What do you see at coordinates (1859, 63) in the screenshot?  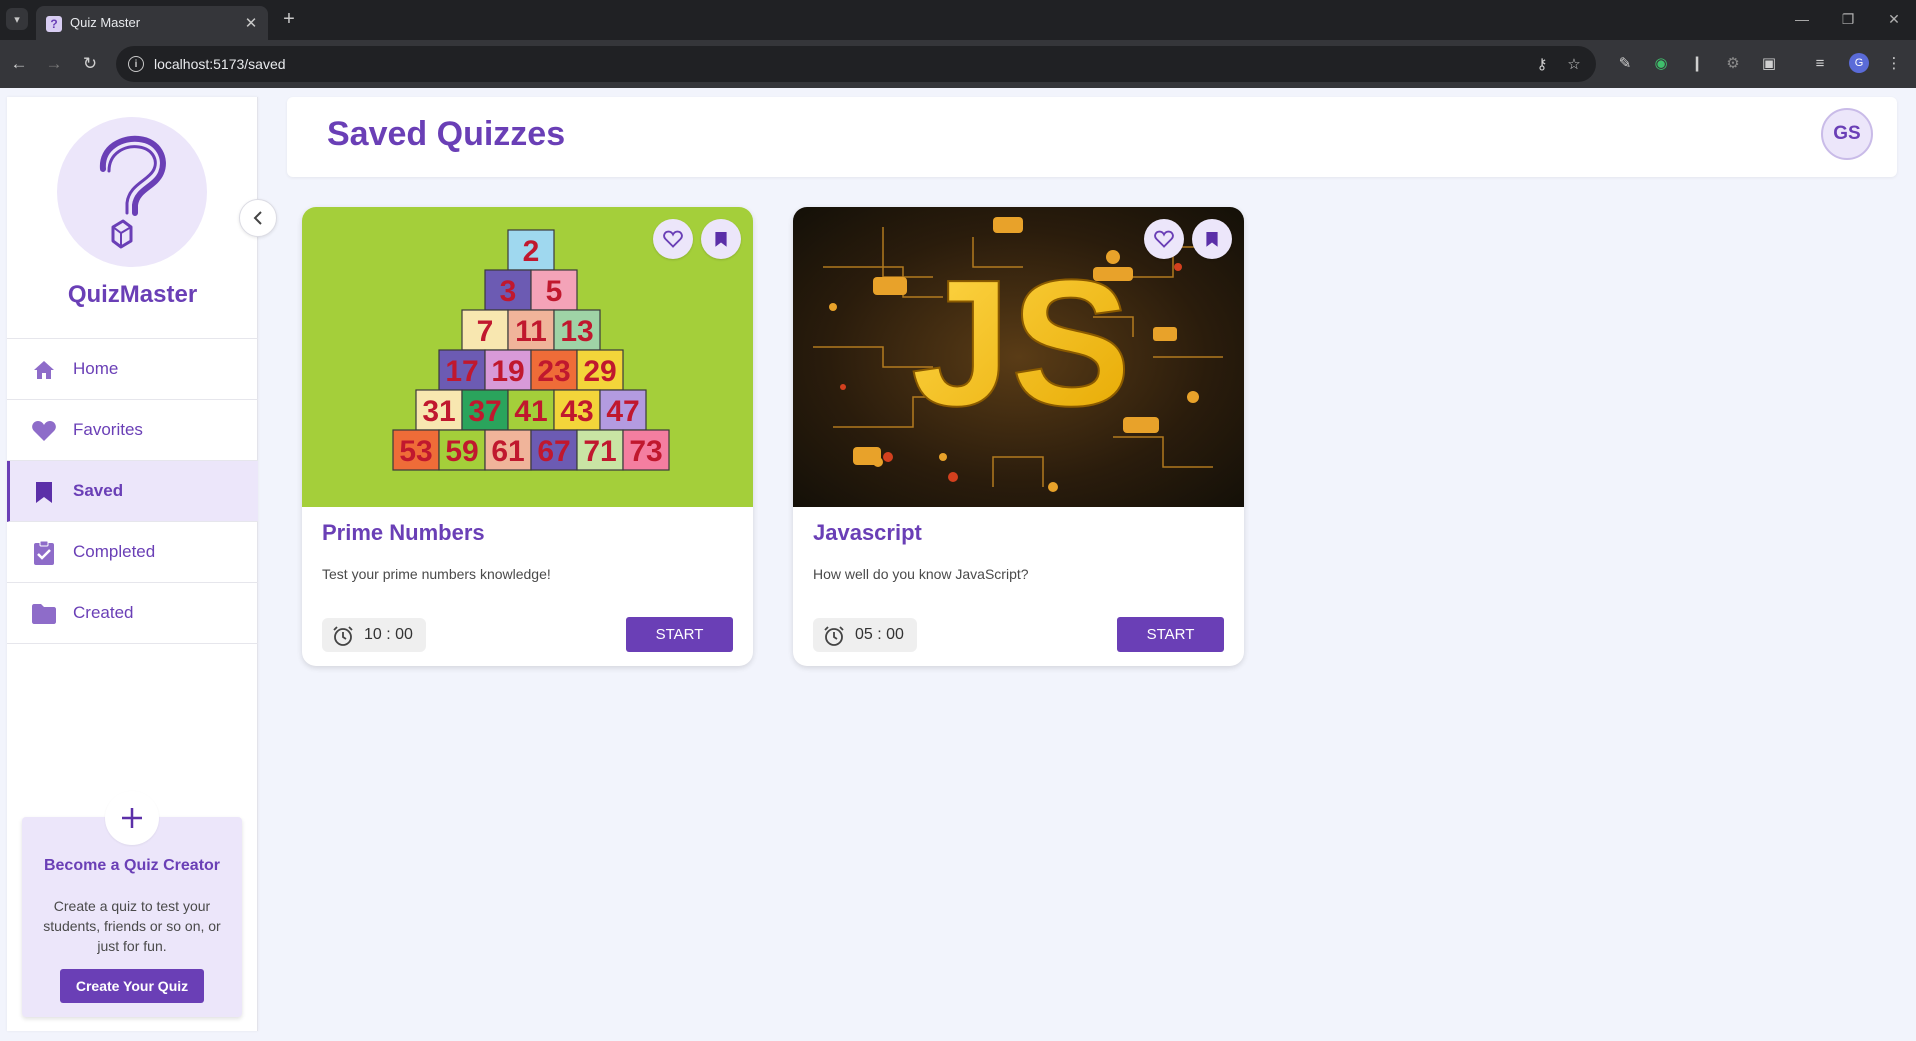 I see `profile-avatar-icon: G` at bounding box center [1859, 63].